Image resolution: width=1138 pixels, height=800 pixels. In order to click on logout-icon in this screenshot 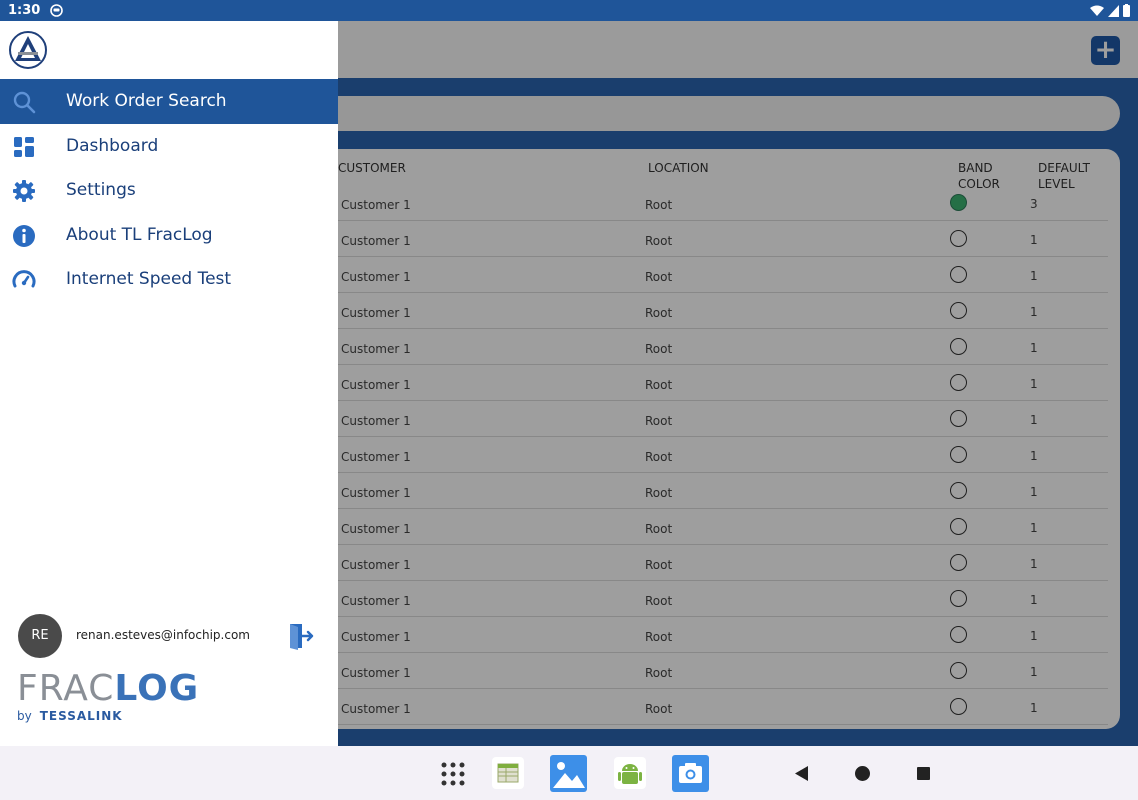, I will do `click(301, 636)`.